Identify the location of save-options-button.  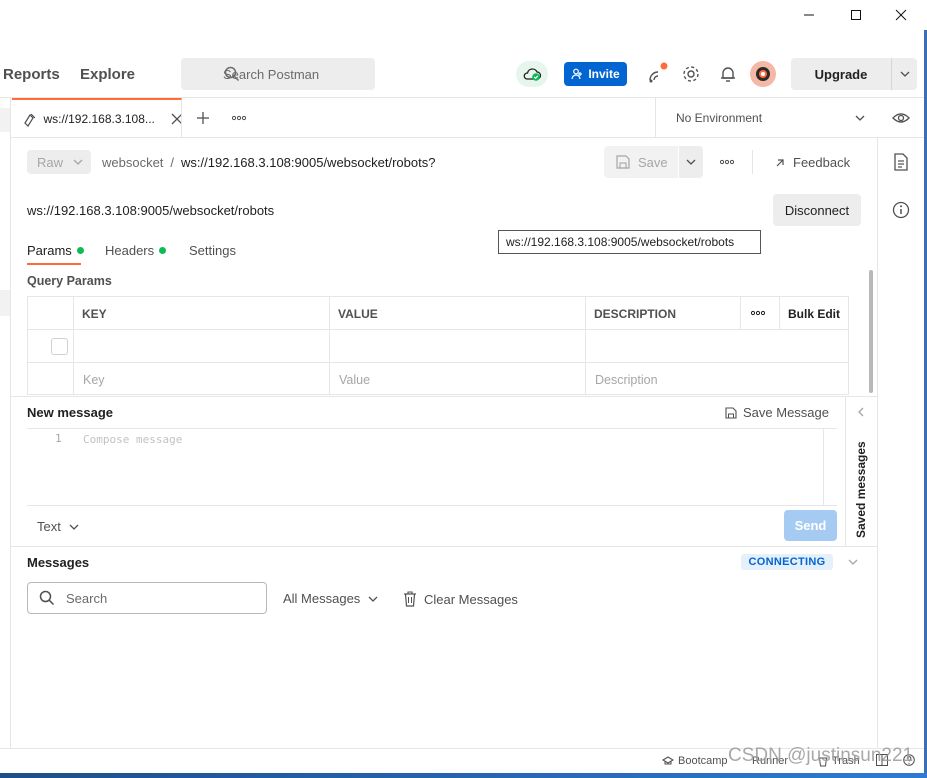
(691, 162).